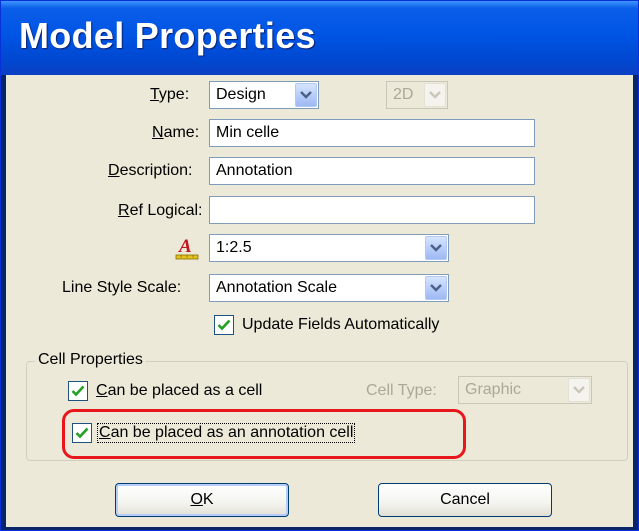 The image size is (639, 531). What do you see at coordinates (401, 390) in the screenshot?
I see `cell-type-label: Cell Type:` at bounding box center [401, 390].